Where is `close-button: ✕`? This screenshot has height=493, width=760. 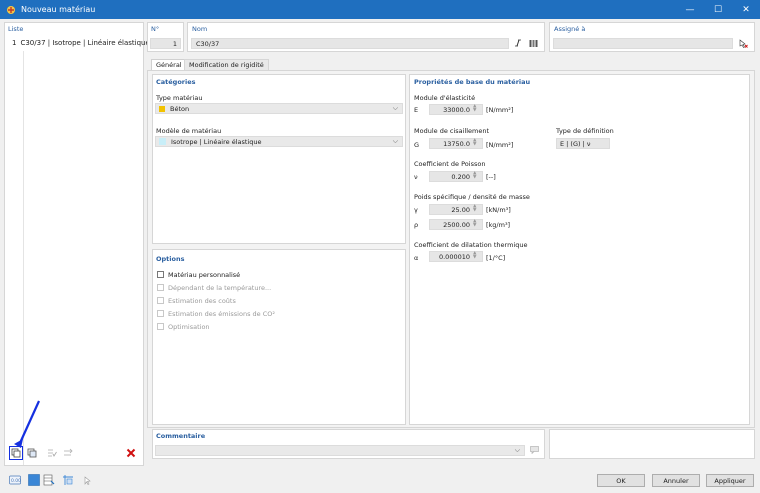 close-button: ✕ is located at coordinates (746, 9).